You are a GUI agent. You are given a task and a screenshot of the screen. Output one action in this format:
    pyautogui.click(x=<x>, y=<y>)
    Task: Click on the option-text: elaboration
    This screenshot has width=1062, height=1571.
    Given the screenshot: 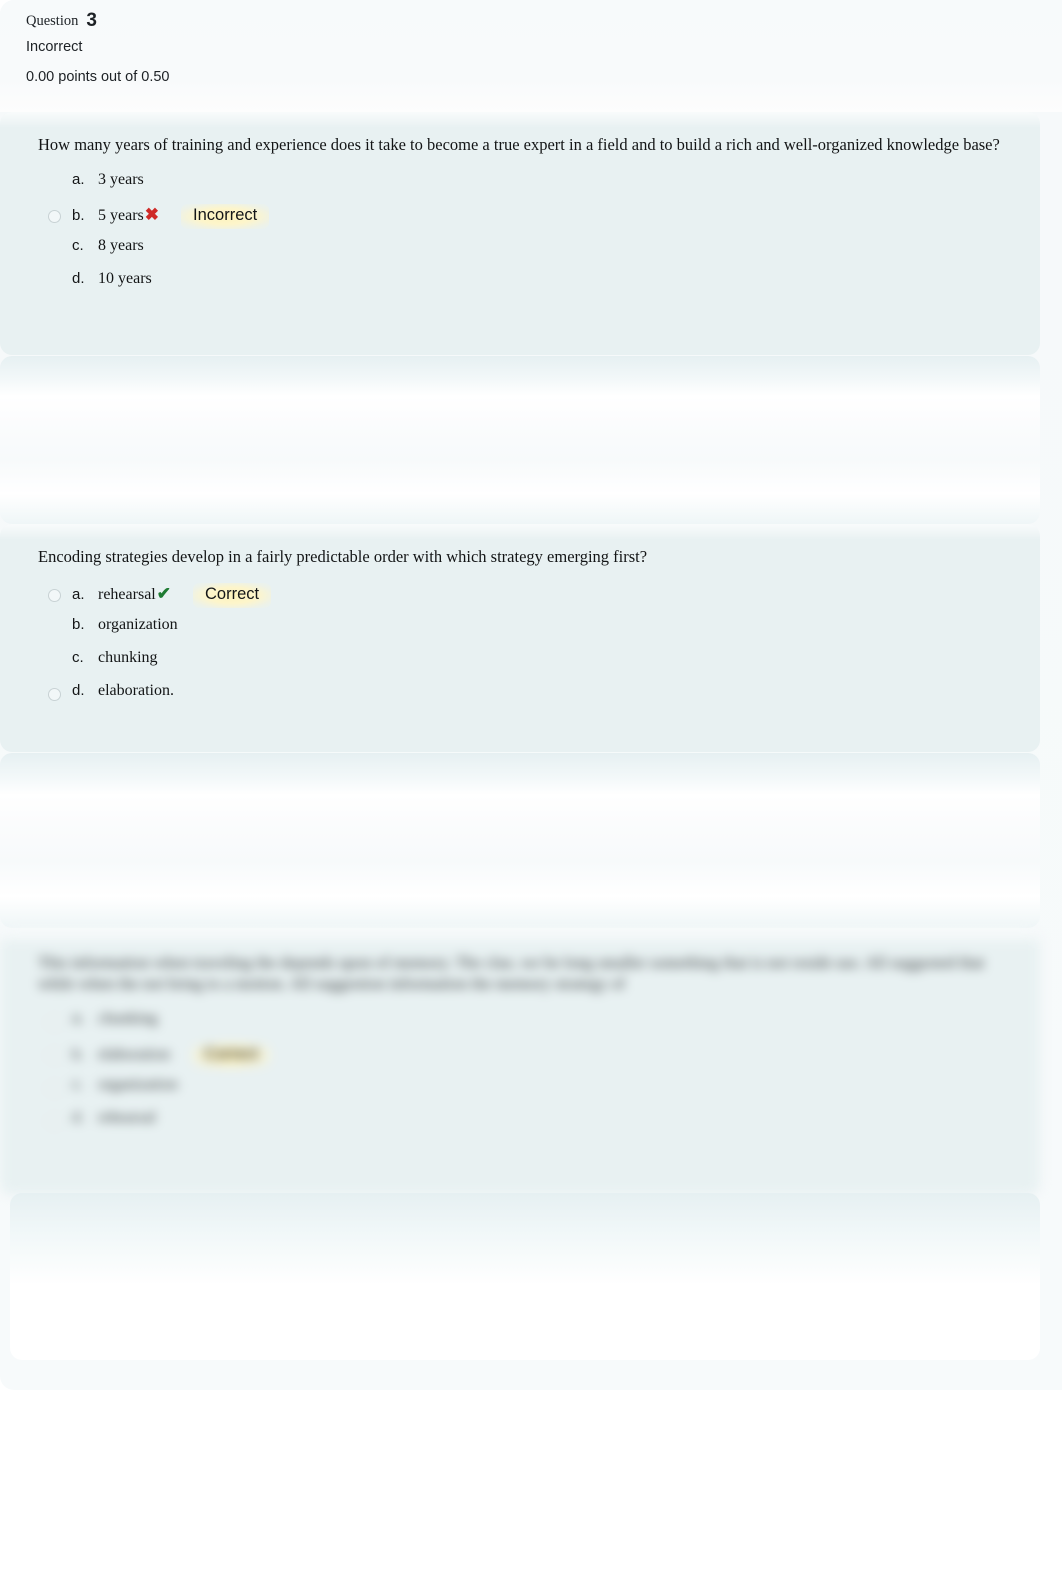 What is the action you would take?
    pyautogui.click(x=134, y=1054)
    